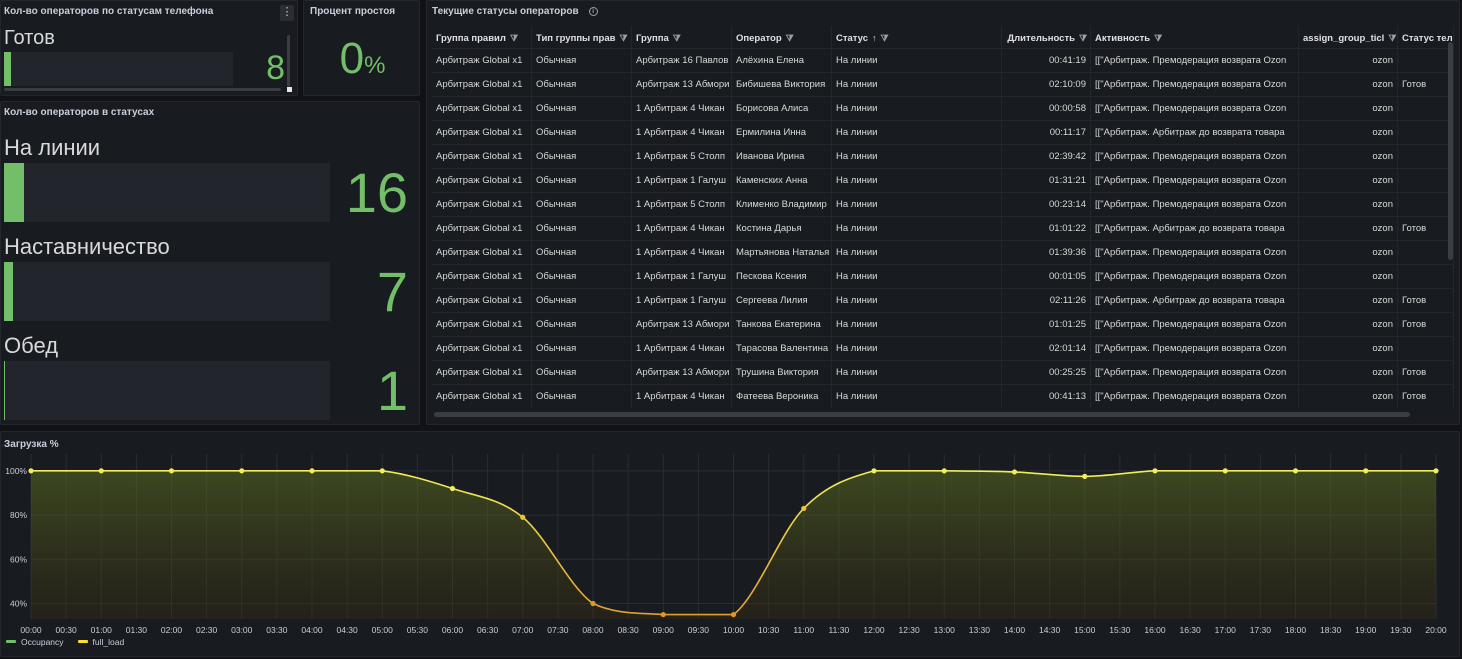 The width and height of the screenshot is (1462, 659). What do you see at coordinates (42, 642) in the screenshot?
I see `legend-label: Occupancy` at bounding box center [42, 642].